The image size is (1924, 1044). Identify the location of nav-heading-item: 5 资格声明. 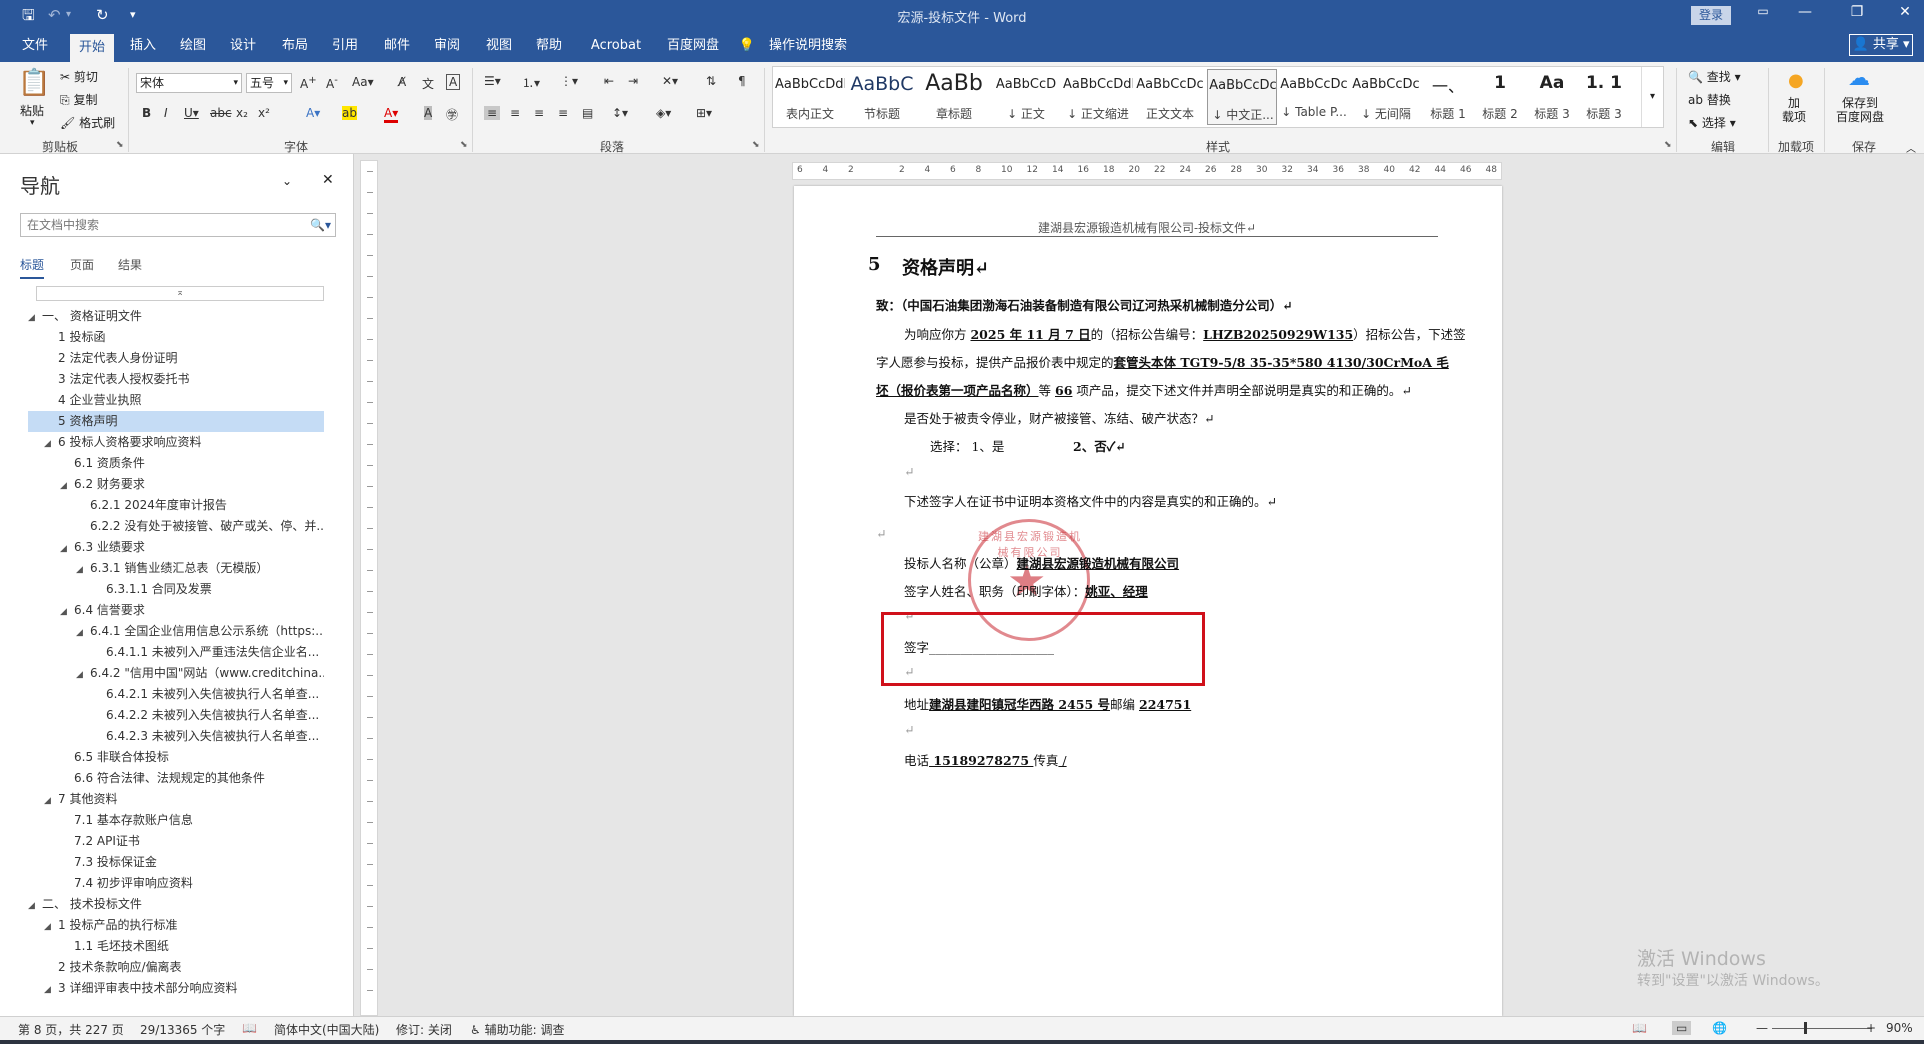
(176, 421).